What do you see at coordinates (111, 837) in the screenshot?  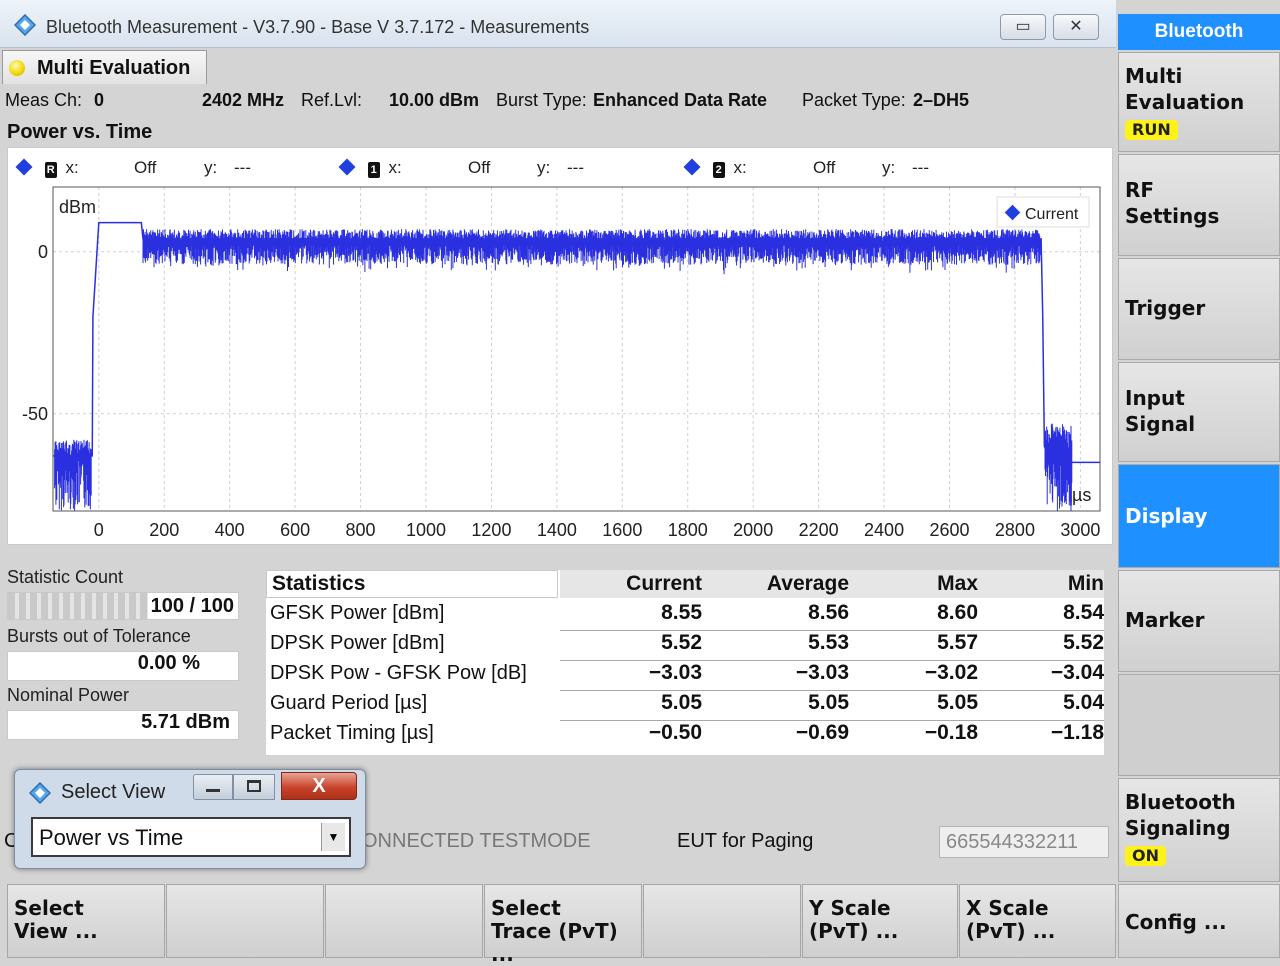 I see `view-select-value: Power vs Time` at bounding box center [111, 837].